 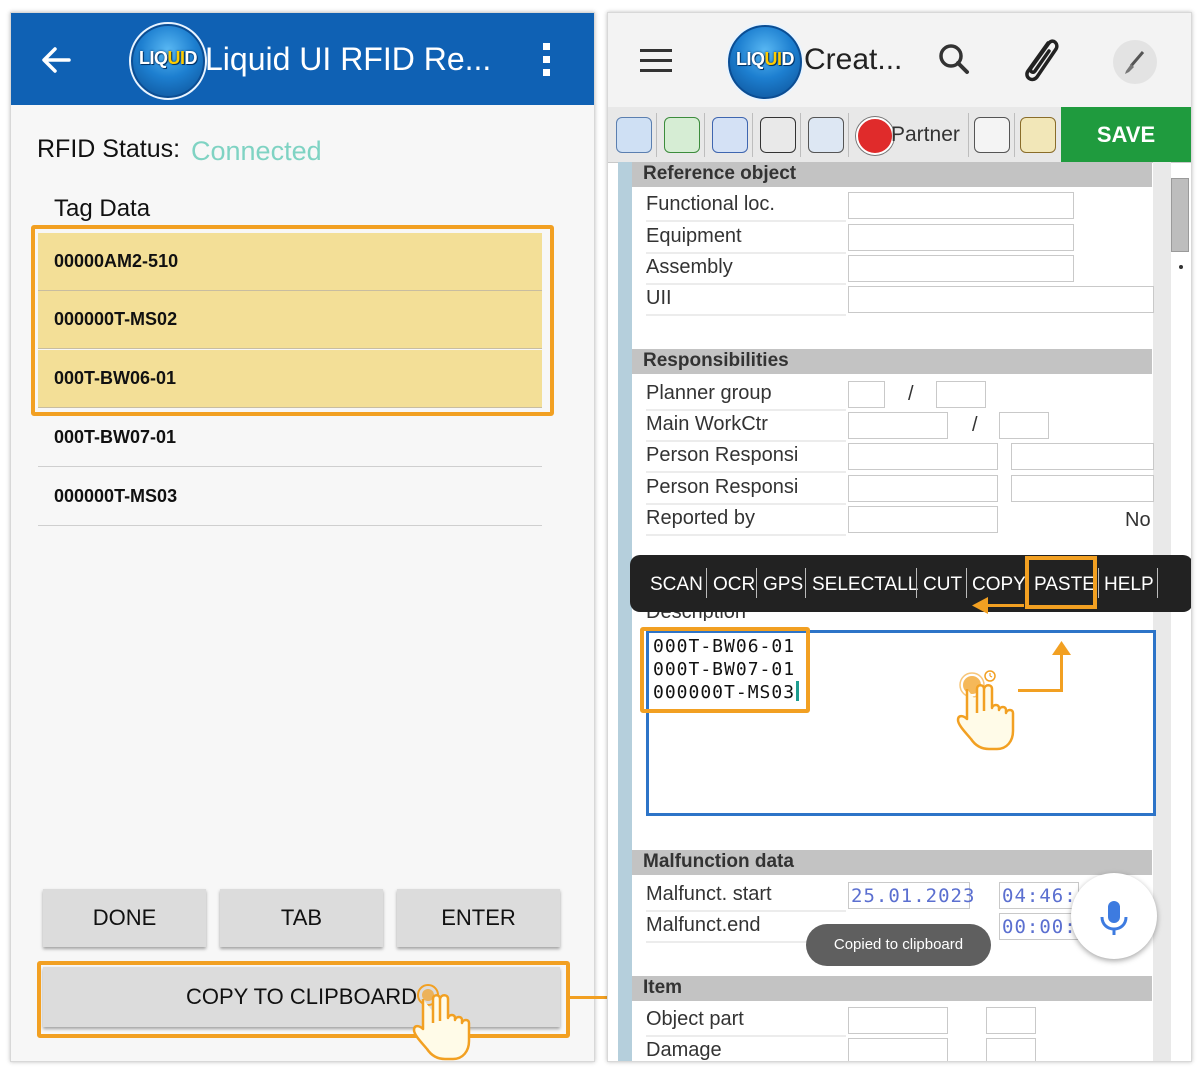 I want to click on liquid-ui-logo: LIQUID, so click(x=765, y=62).